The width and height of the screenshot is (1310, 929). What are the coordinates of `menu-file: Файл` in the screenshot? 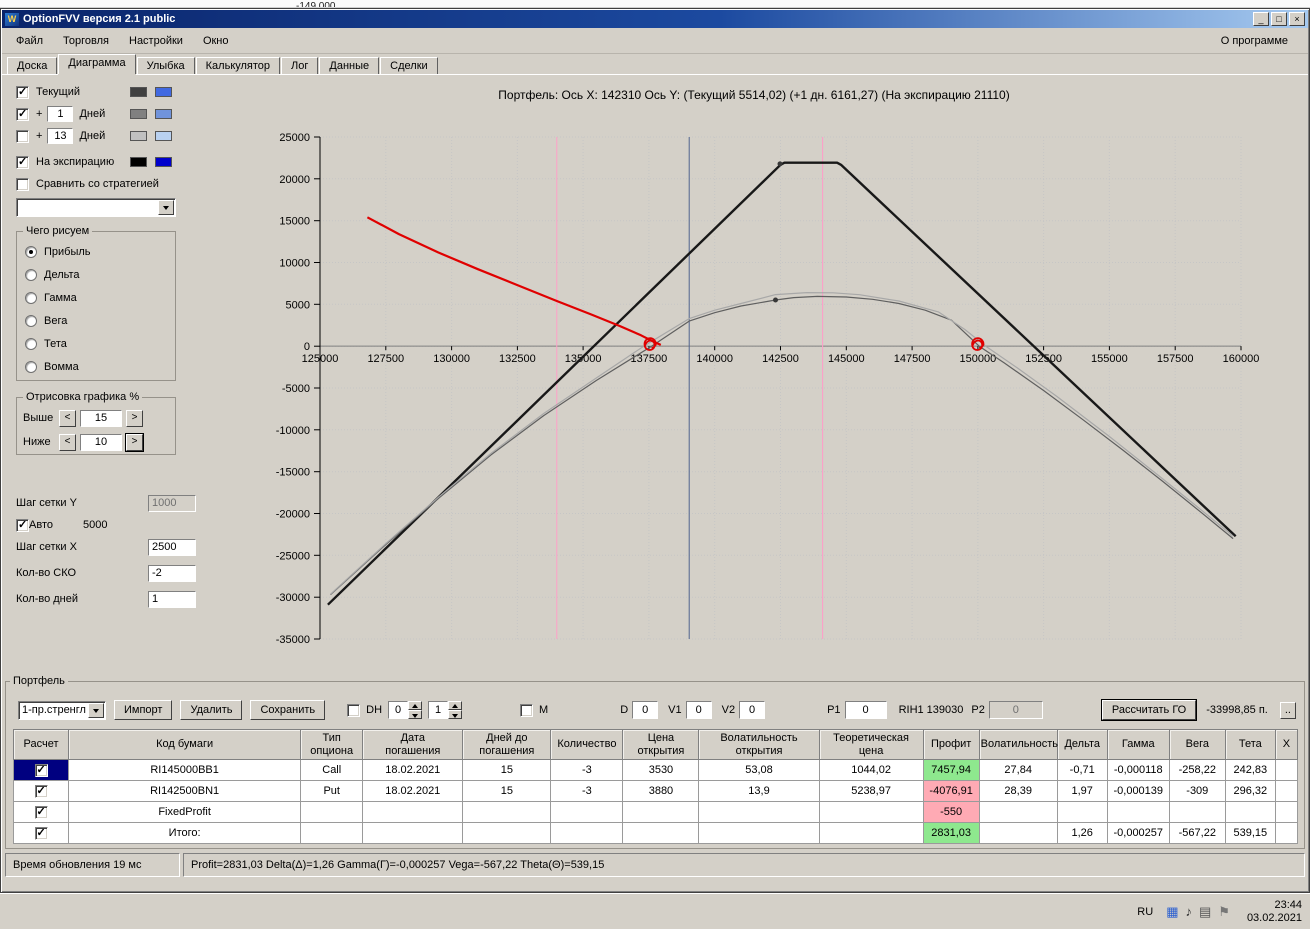 It's located at (29, 41).